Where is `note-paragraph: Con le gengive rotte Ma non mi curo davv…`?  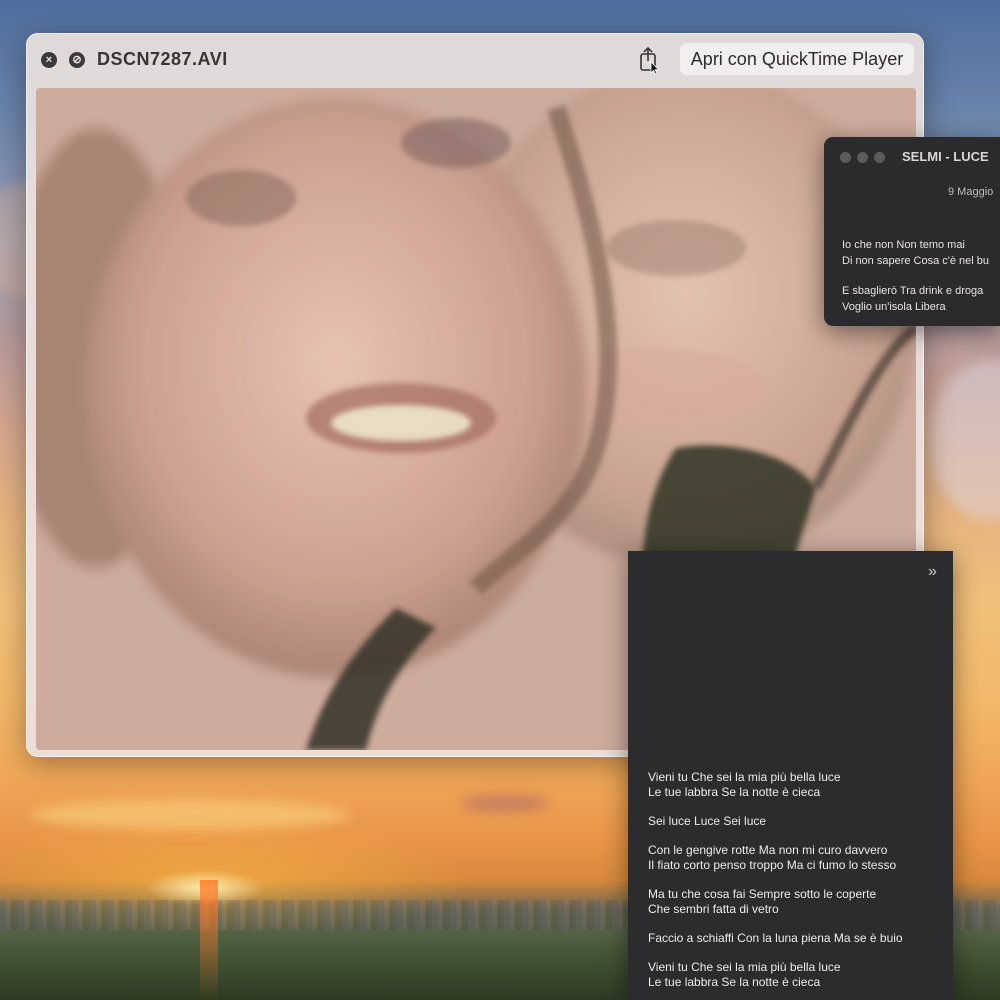 note-paragraph: Con le gengive rotte Ma non mi curo davv… is located at coordinates (798, 858).